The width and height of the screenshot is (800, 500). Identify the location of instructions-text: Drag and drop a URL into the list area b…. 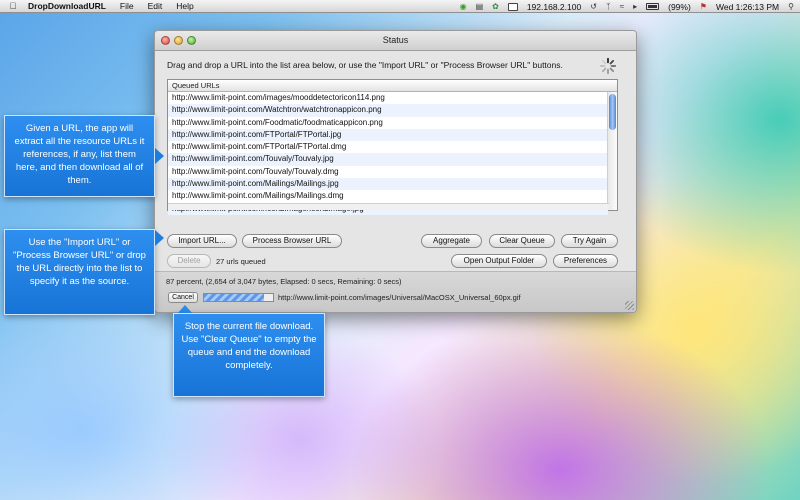
(365, 65).